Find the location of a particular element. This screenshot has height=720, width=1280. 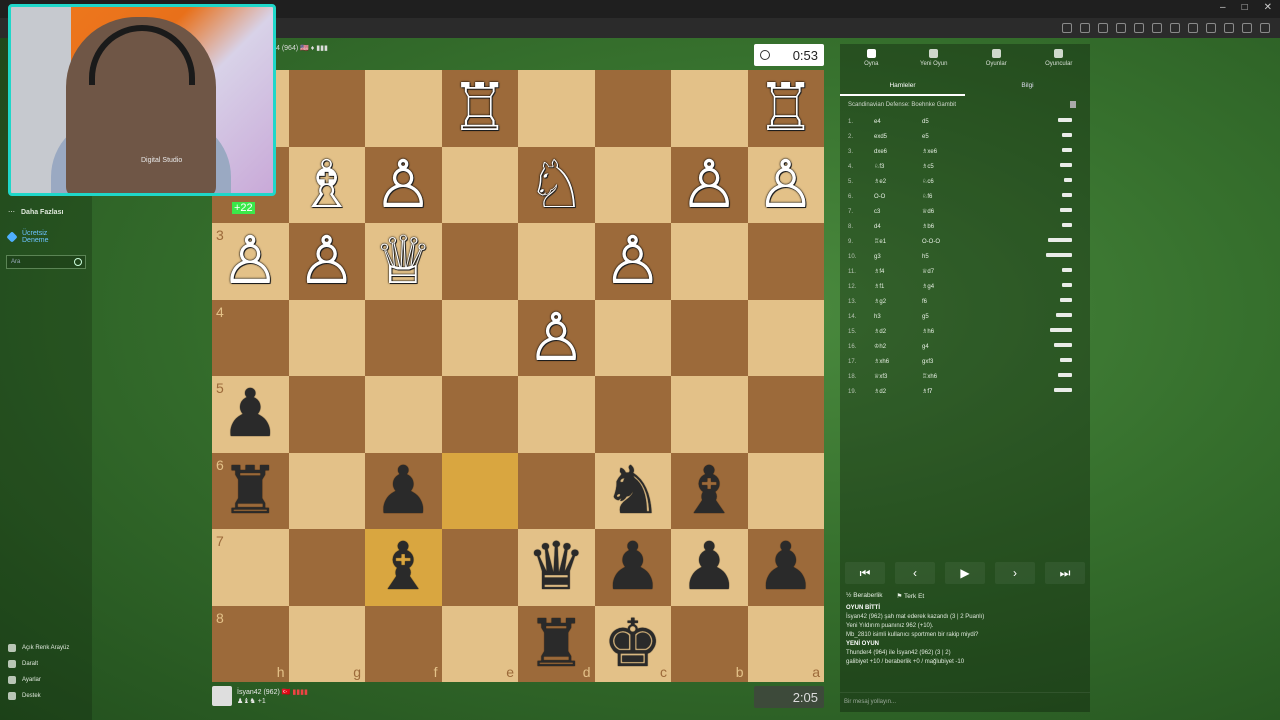

board-square: ♝ is located at coordinates (709, 490).